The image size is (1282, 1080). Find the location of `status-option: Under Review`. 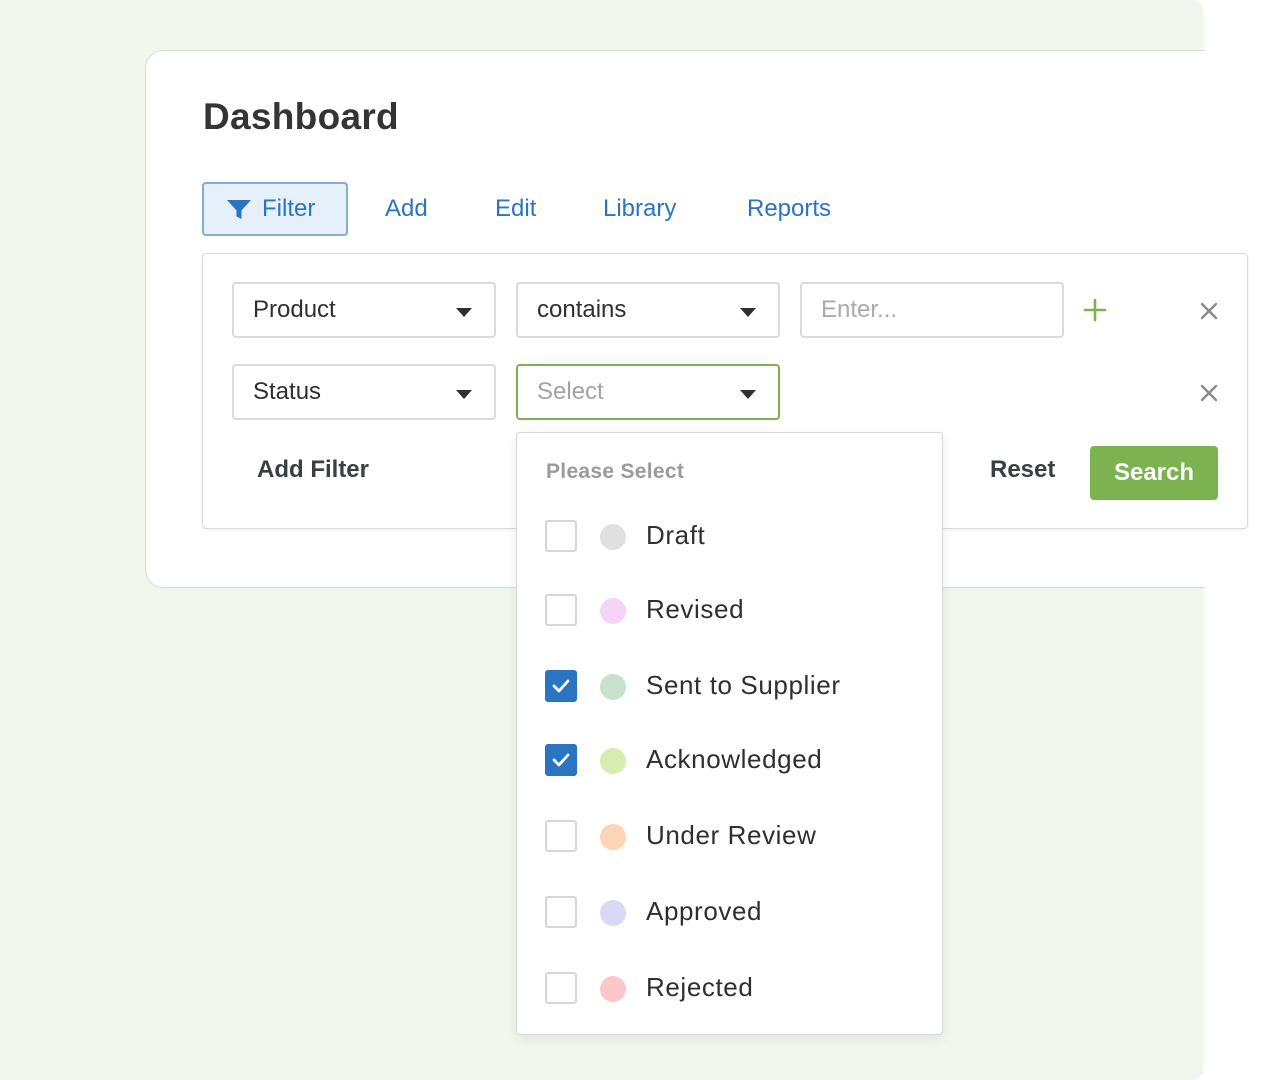

status-option: Under Review is located at coordinates (730, 836).